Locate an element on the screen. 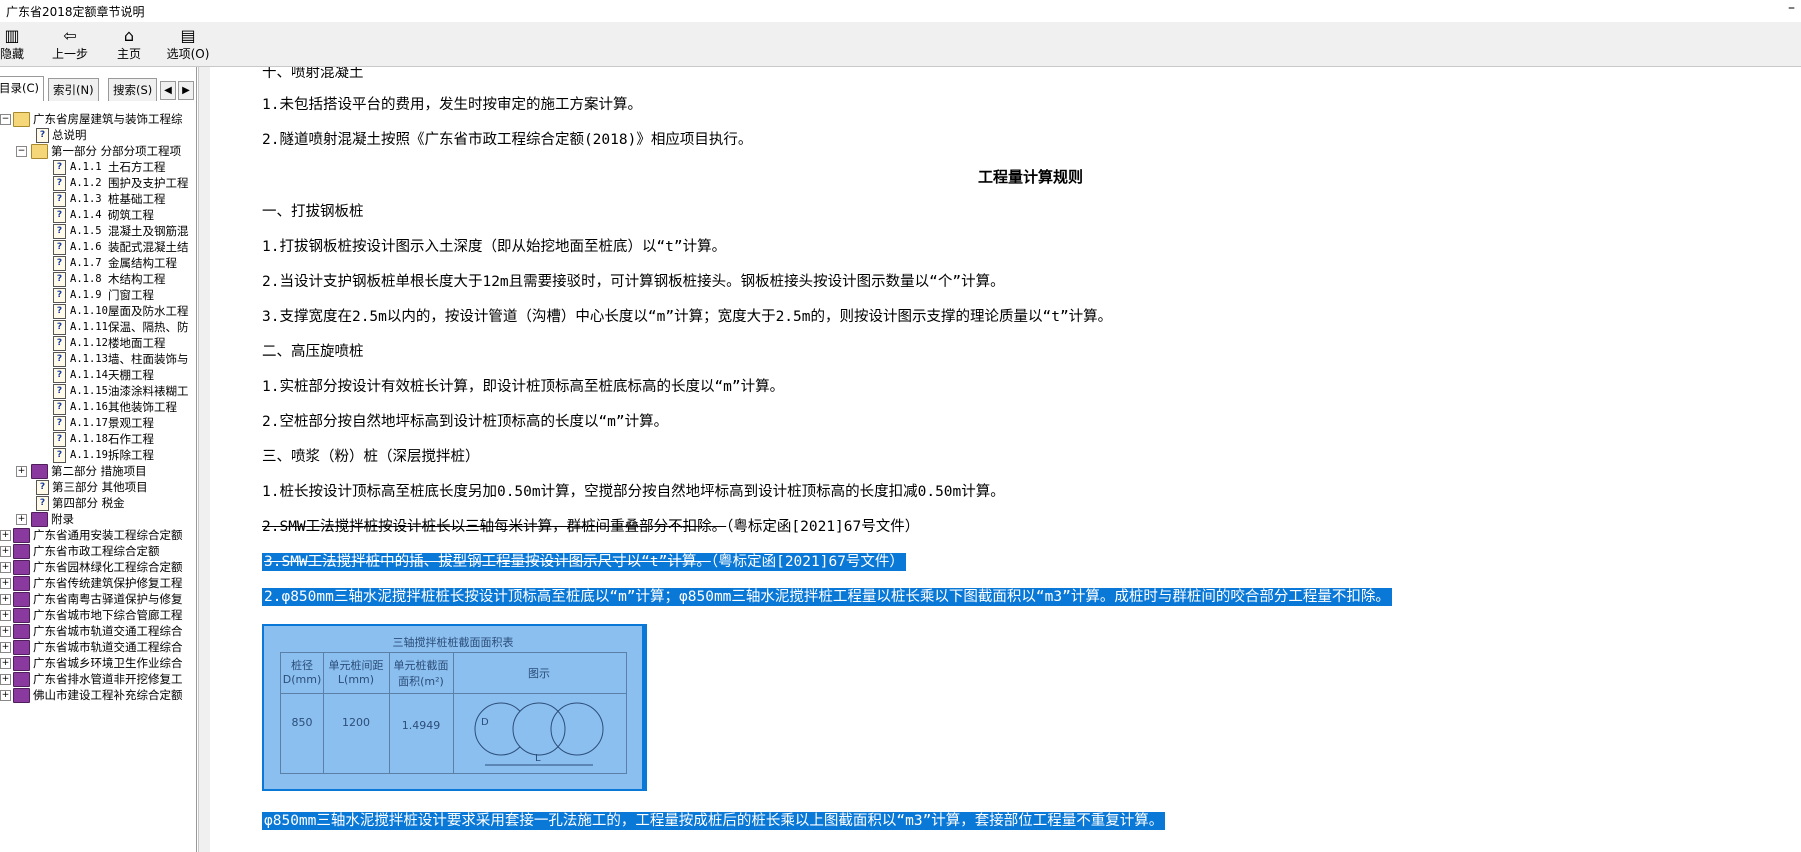 Image resolution: width=1801 pixels, height=852 pixels. tree-item-label: 总说明 is located at coordinates (69, 135).